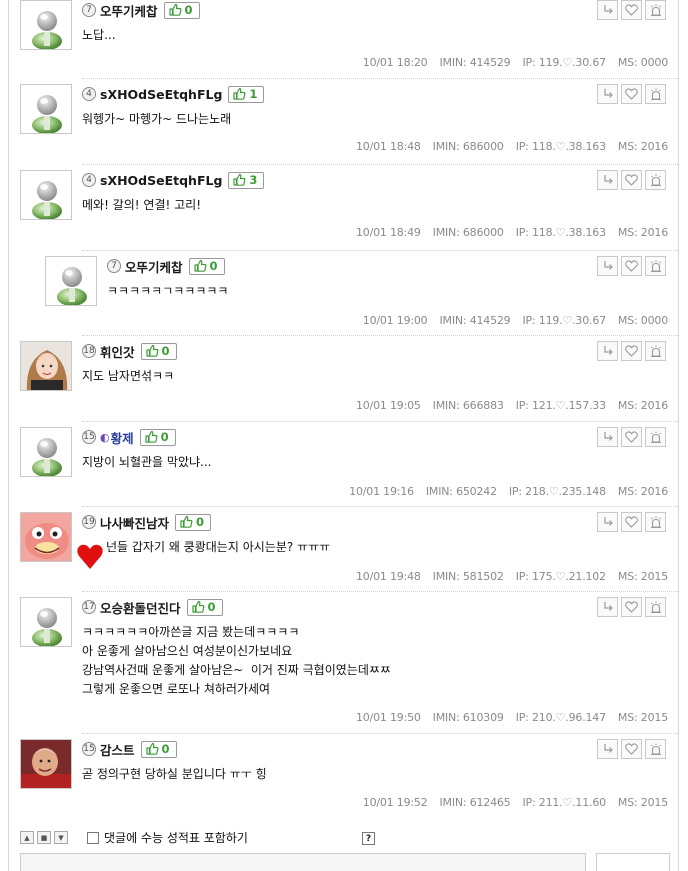  What do you see at coordinates (27, 837) in the screenshot?
I see `scroll-up-button: ▲` at bounding box center [27, 837].